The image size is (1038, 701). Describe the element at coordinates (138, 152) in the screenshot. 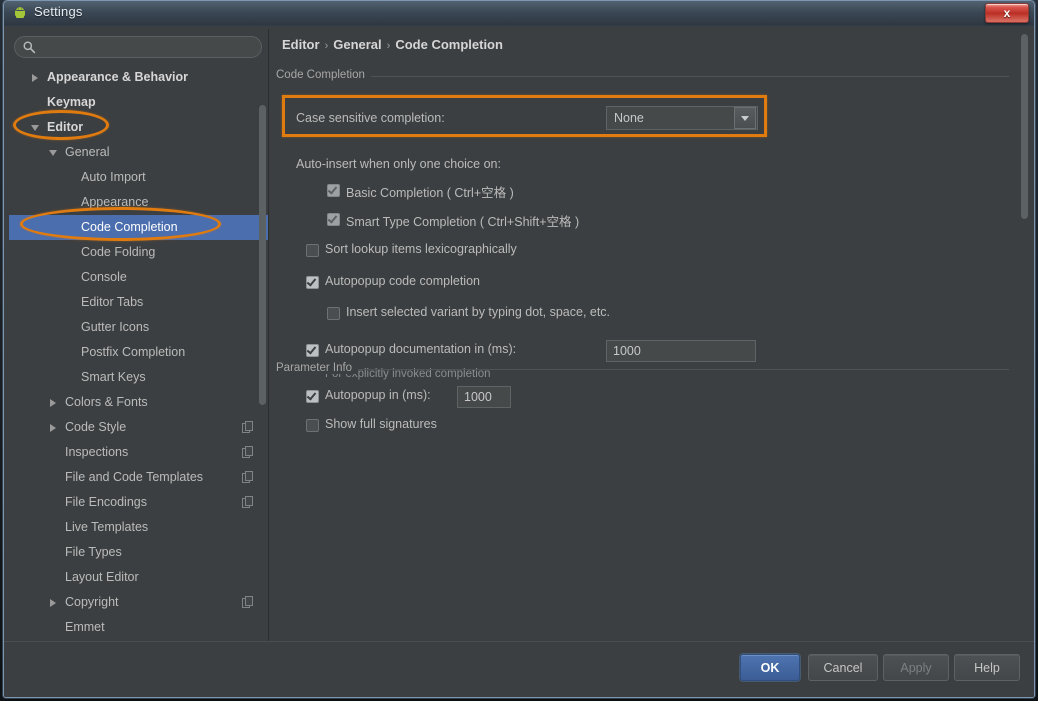

I see `sidebar-item-general: General` at that location.